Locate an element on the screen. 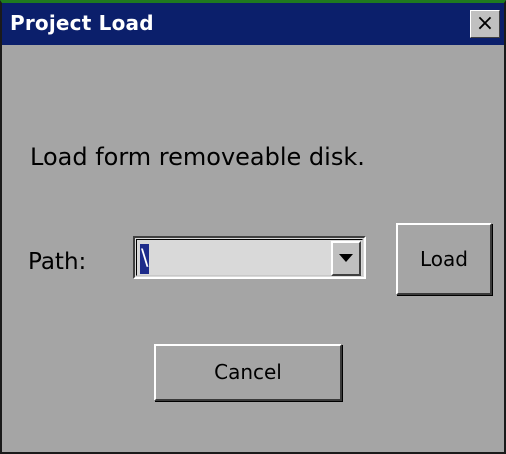 This screenshot has width=506, height=454. path-dropdown-button is located at coordinates (346, 258).